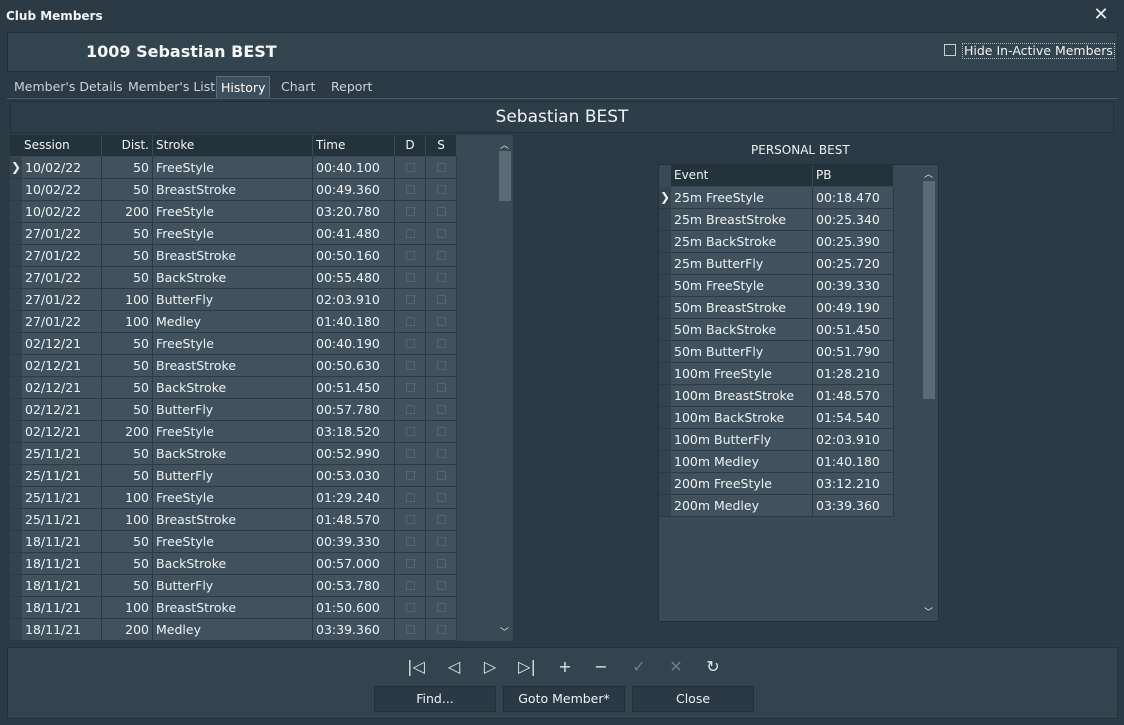  Describe the element at coordinates (742, 198) in the screenshot. I see `cell-event: 25m FreeStyle` at that location.